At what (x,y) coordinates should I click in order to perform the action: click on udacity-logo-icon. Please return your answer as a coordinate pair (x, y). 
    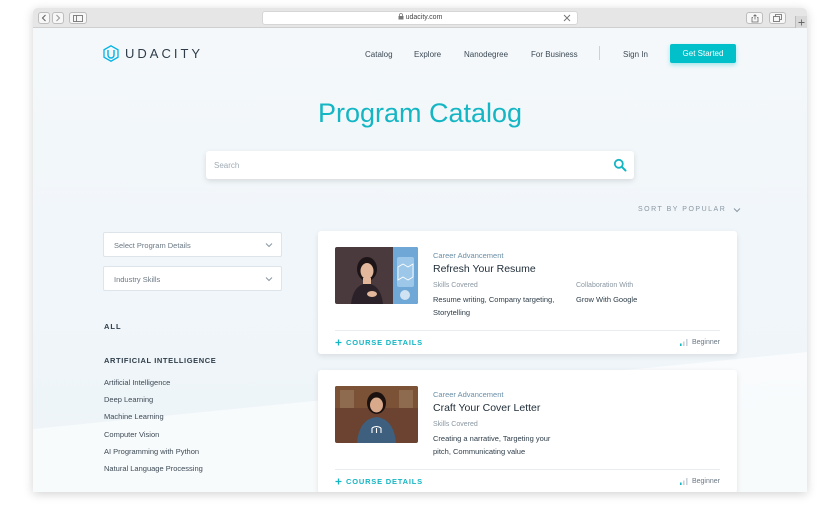
    Looking at the image, I should click on (111, 53).